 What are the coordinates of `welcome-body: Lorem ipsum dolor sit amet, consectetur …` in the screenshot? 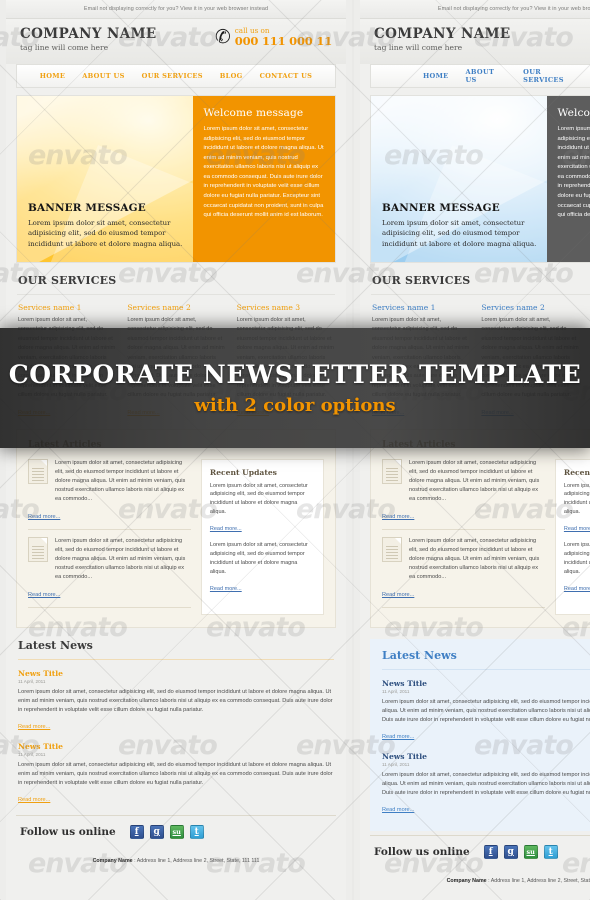 It's located at (573, 172).